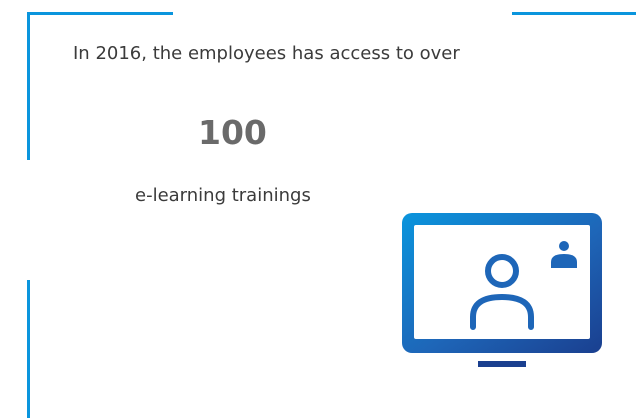 Image resolution: width=636 pixels, height=418 pixels. Describe the element at coordinates (502, 364) in the screenshot. I see `monitor-stand` at that location.